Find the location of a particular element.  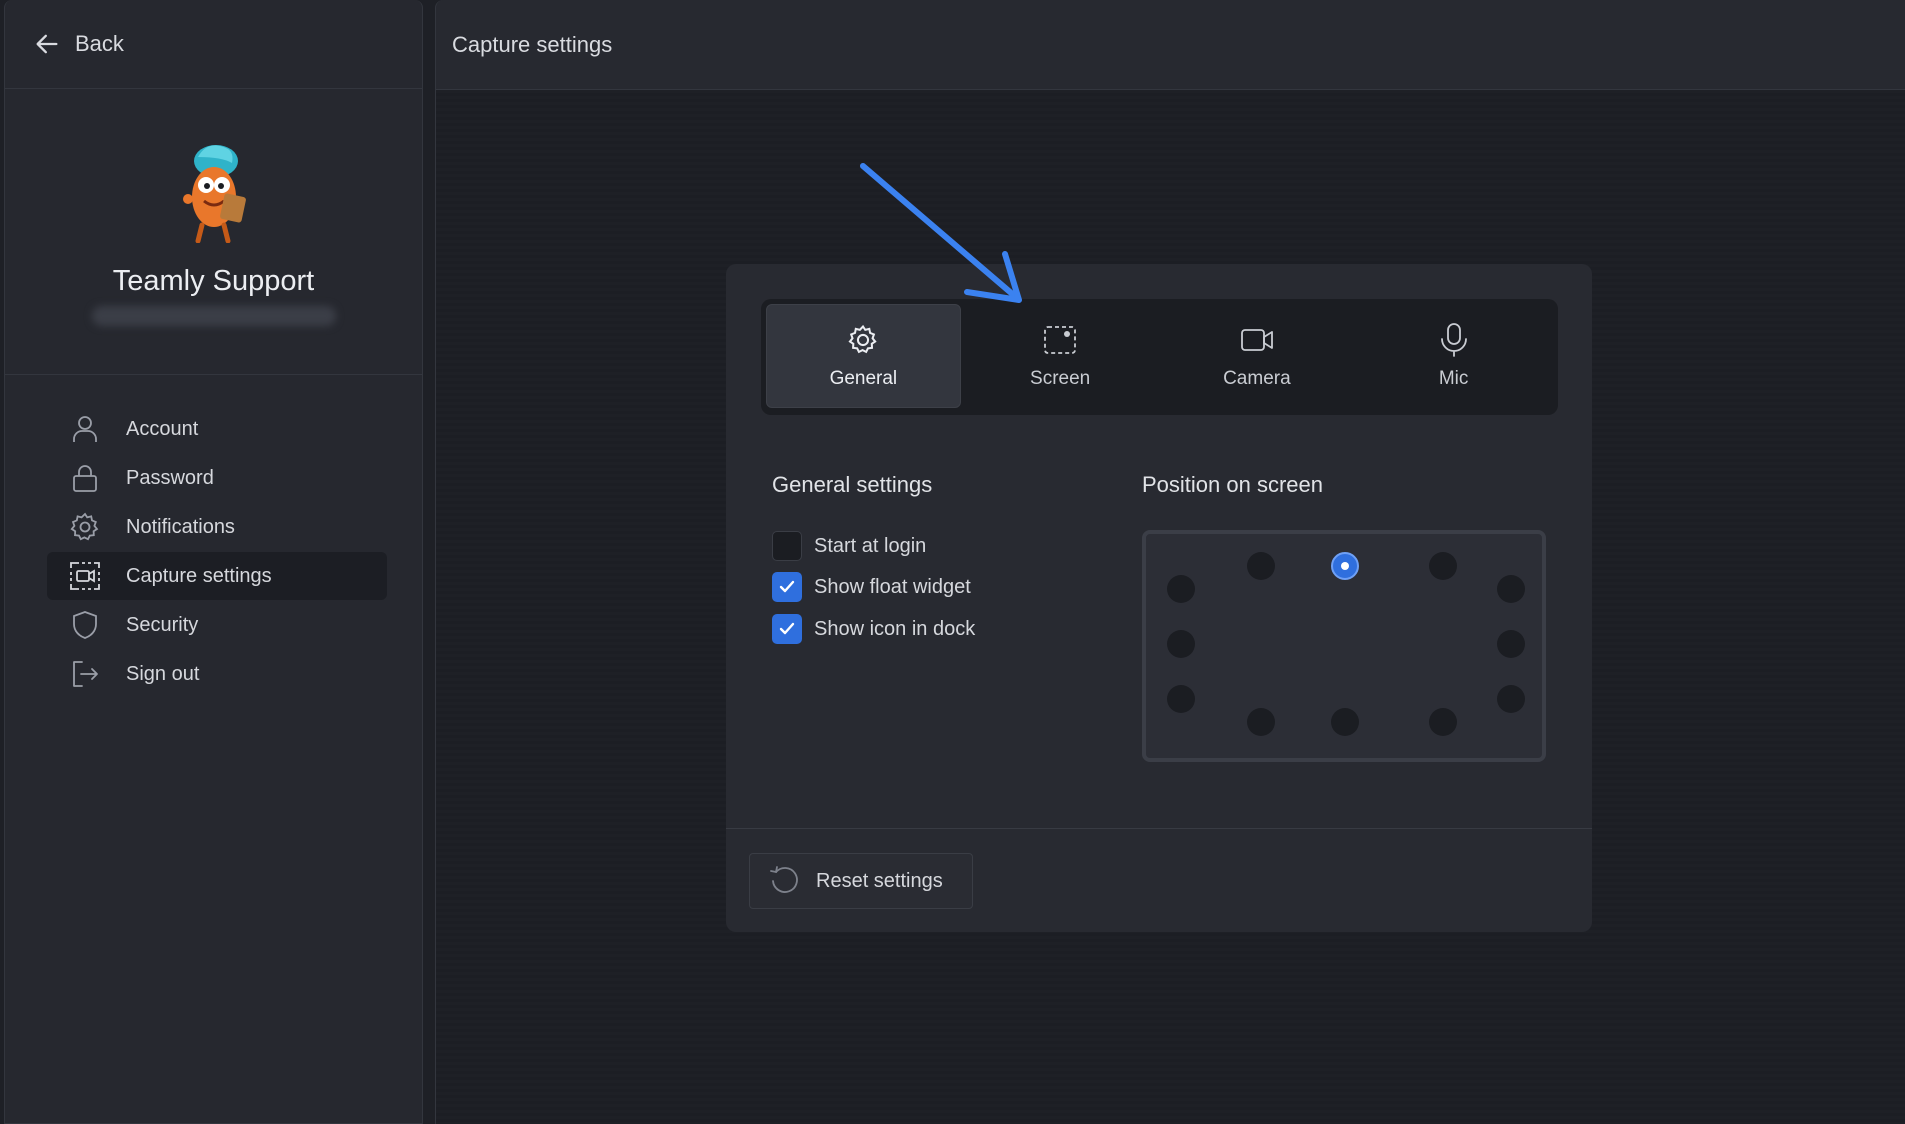

camera-icon is located at coordinates (1256, 340).